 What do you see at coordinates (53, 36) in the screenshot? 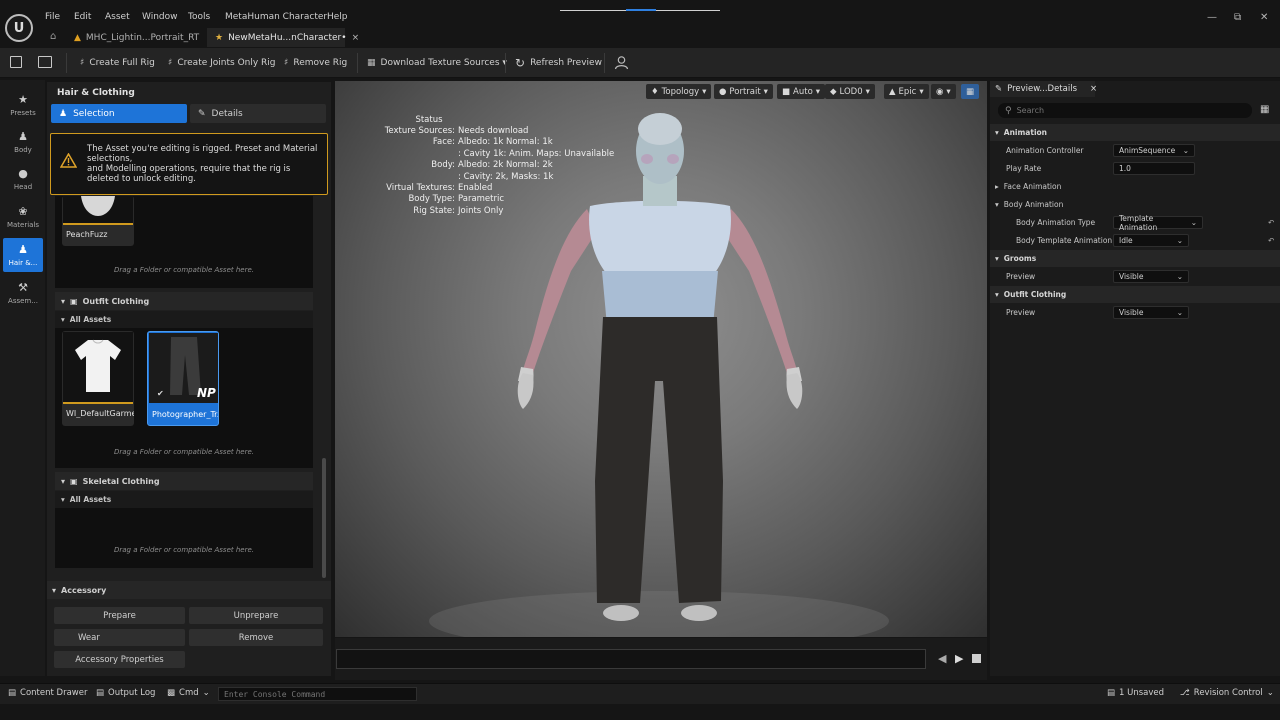
I see `home-icon: ⌂` at bounding box center [53, 36].